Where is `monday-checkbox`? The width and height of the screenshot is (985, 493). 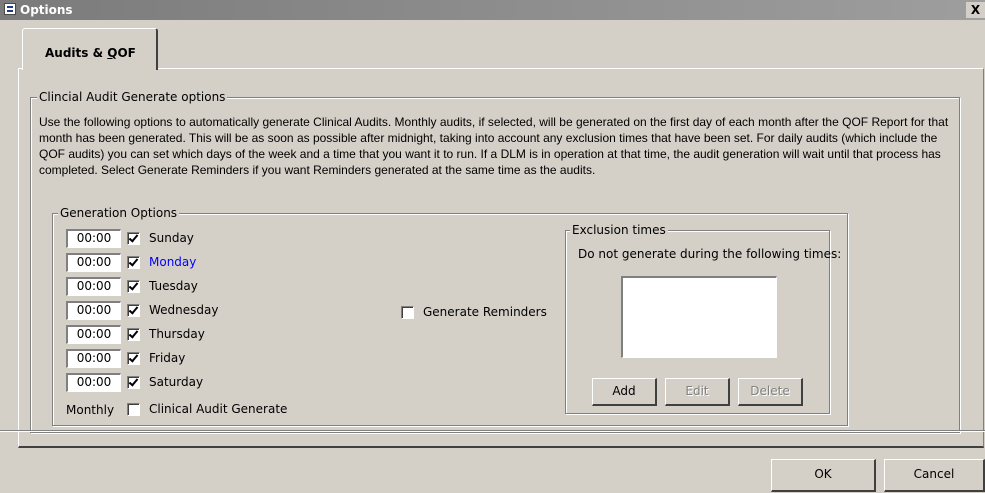
monday-checkbox is located at coordinates (133, 262).